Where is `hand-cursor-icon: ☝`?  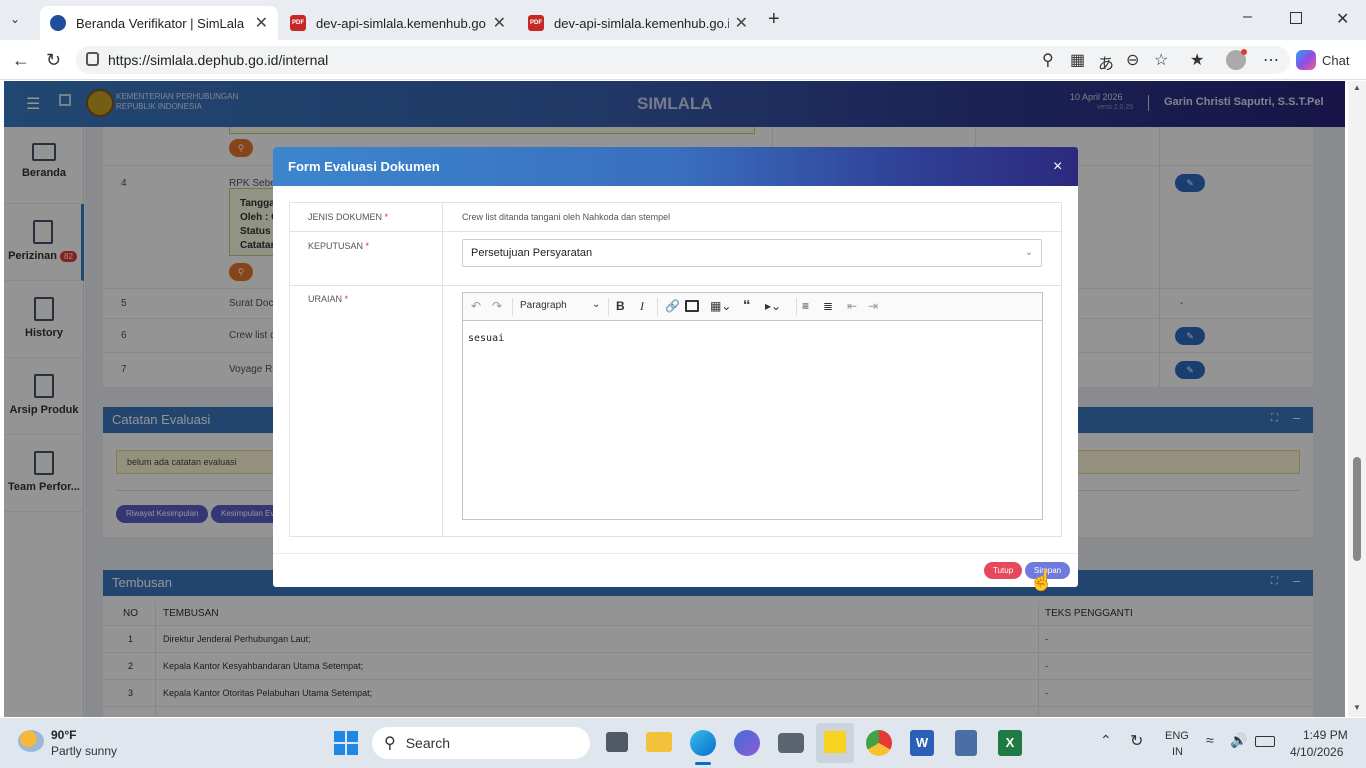
hand-cursor-icon: ☝ is located at coordinates (1041, 581).